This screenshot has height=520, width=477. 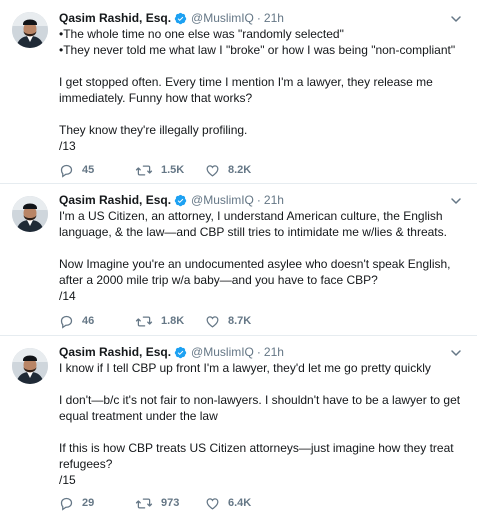 I want to click on like-count: 6.4K, so click(x=240, y=503).